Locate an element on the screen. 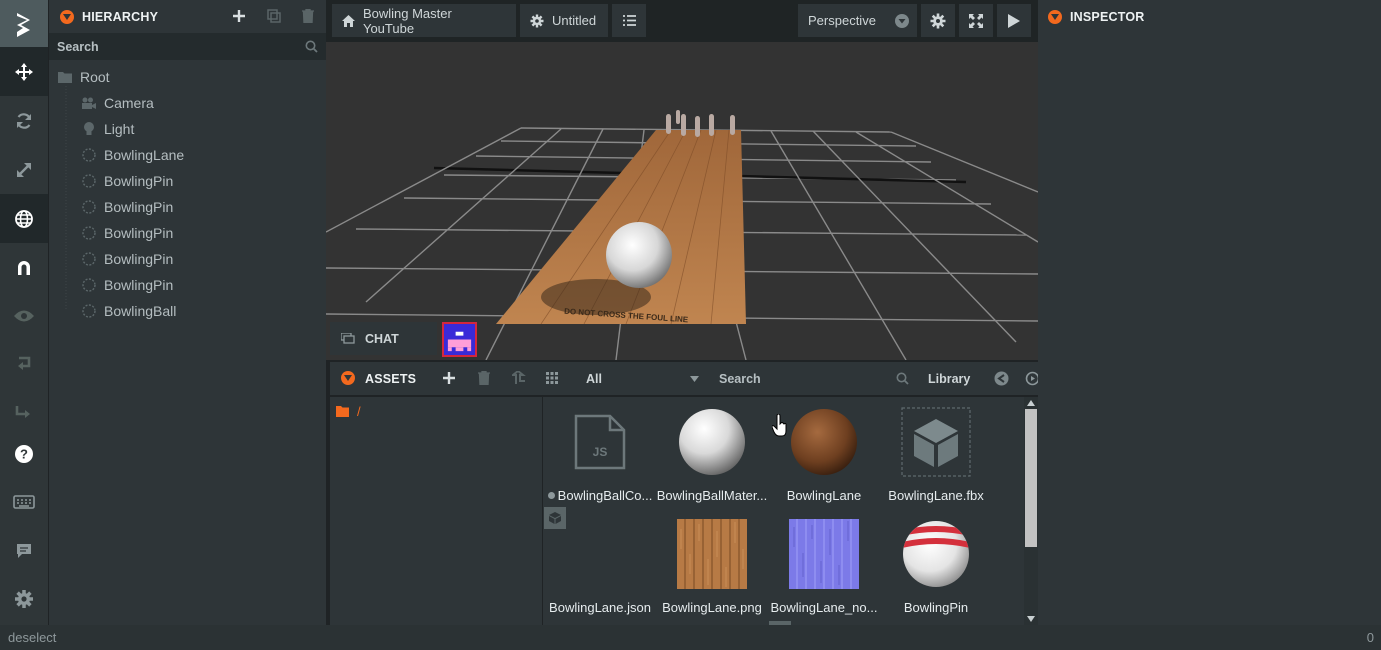 Image resolution: width=1381 pixels, height=650 pixels. collapse-assets-icon is located at coordinates (348, 378).